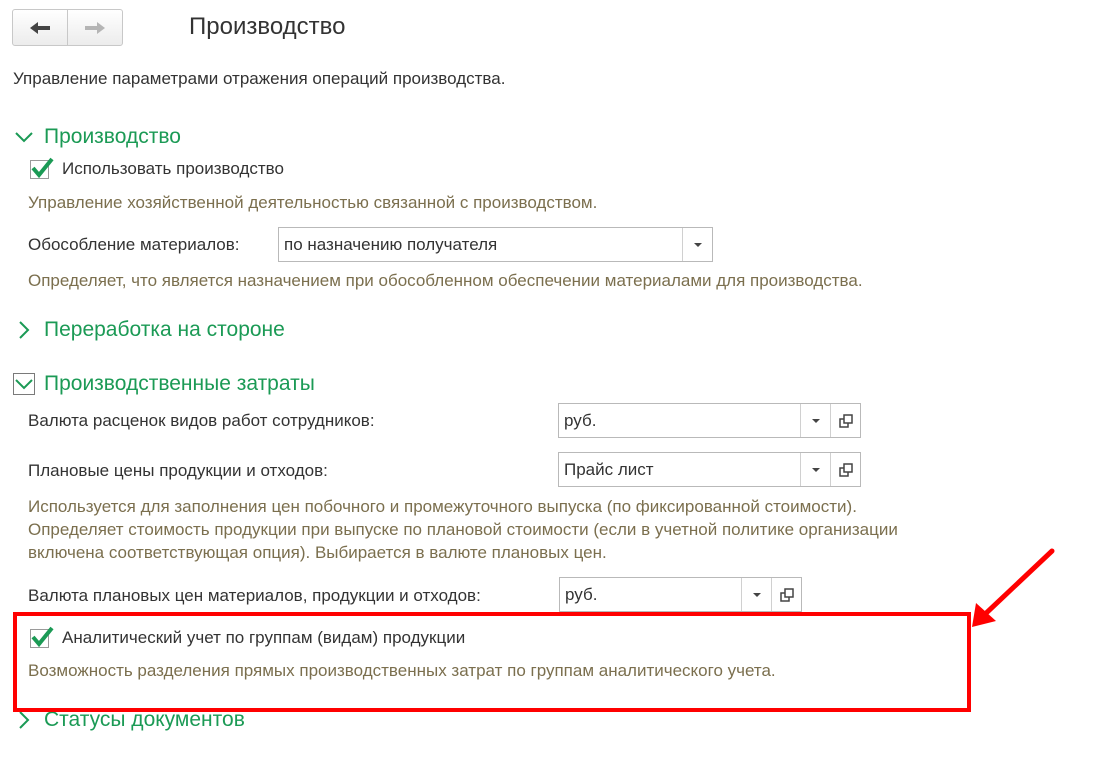  I want to click on isolation-label: Обособление материалов:, so click(134, 244).